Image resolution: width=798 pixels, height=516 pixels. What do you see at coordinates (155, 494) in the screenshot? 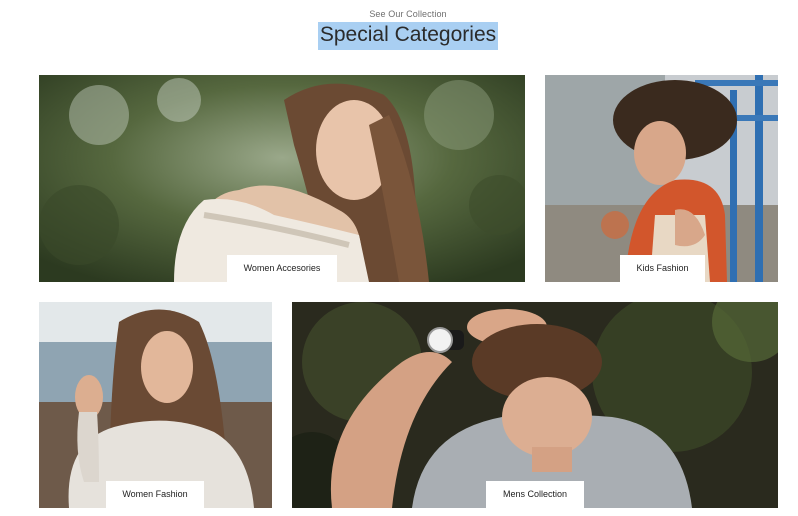
I see `category-label-women-fashion: Women Fashion` at bounding box center [155, 494].